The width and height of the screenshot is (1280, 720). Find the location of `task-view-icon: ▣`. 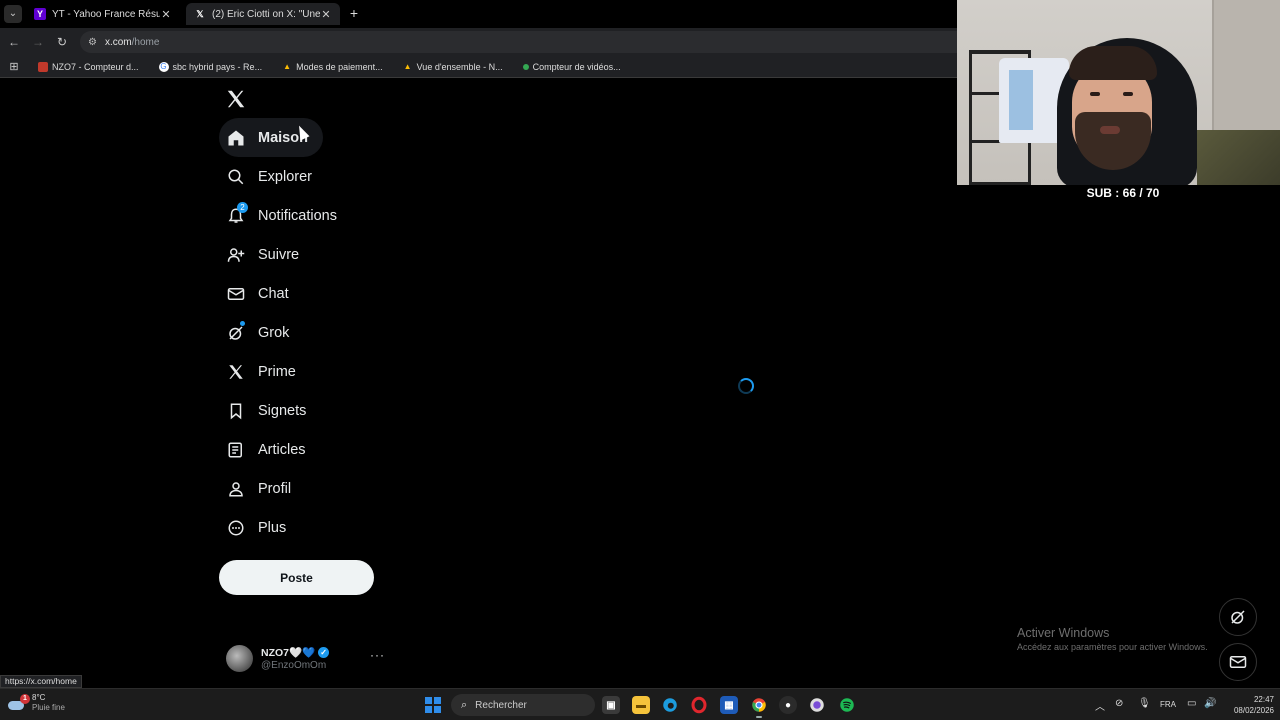

task-view-icon: ▣ is located at coordinates (611, 705).